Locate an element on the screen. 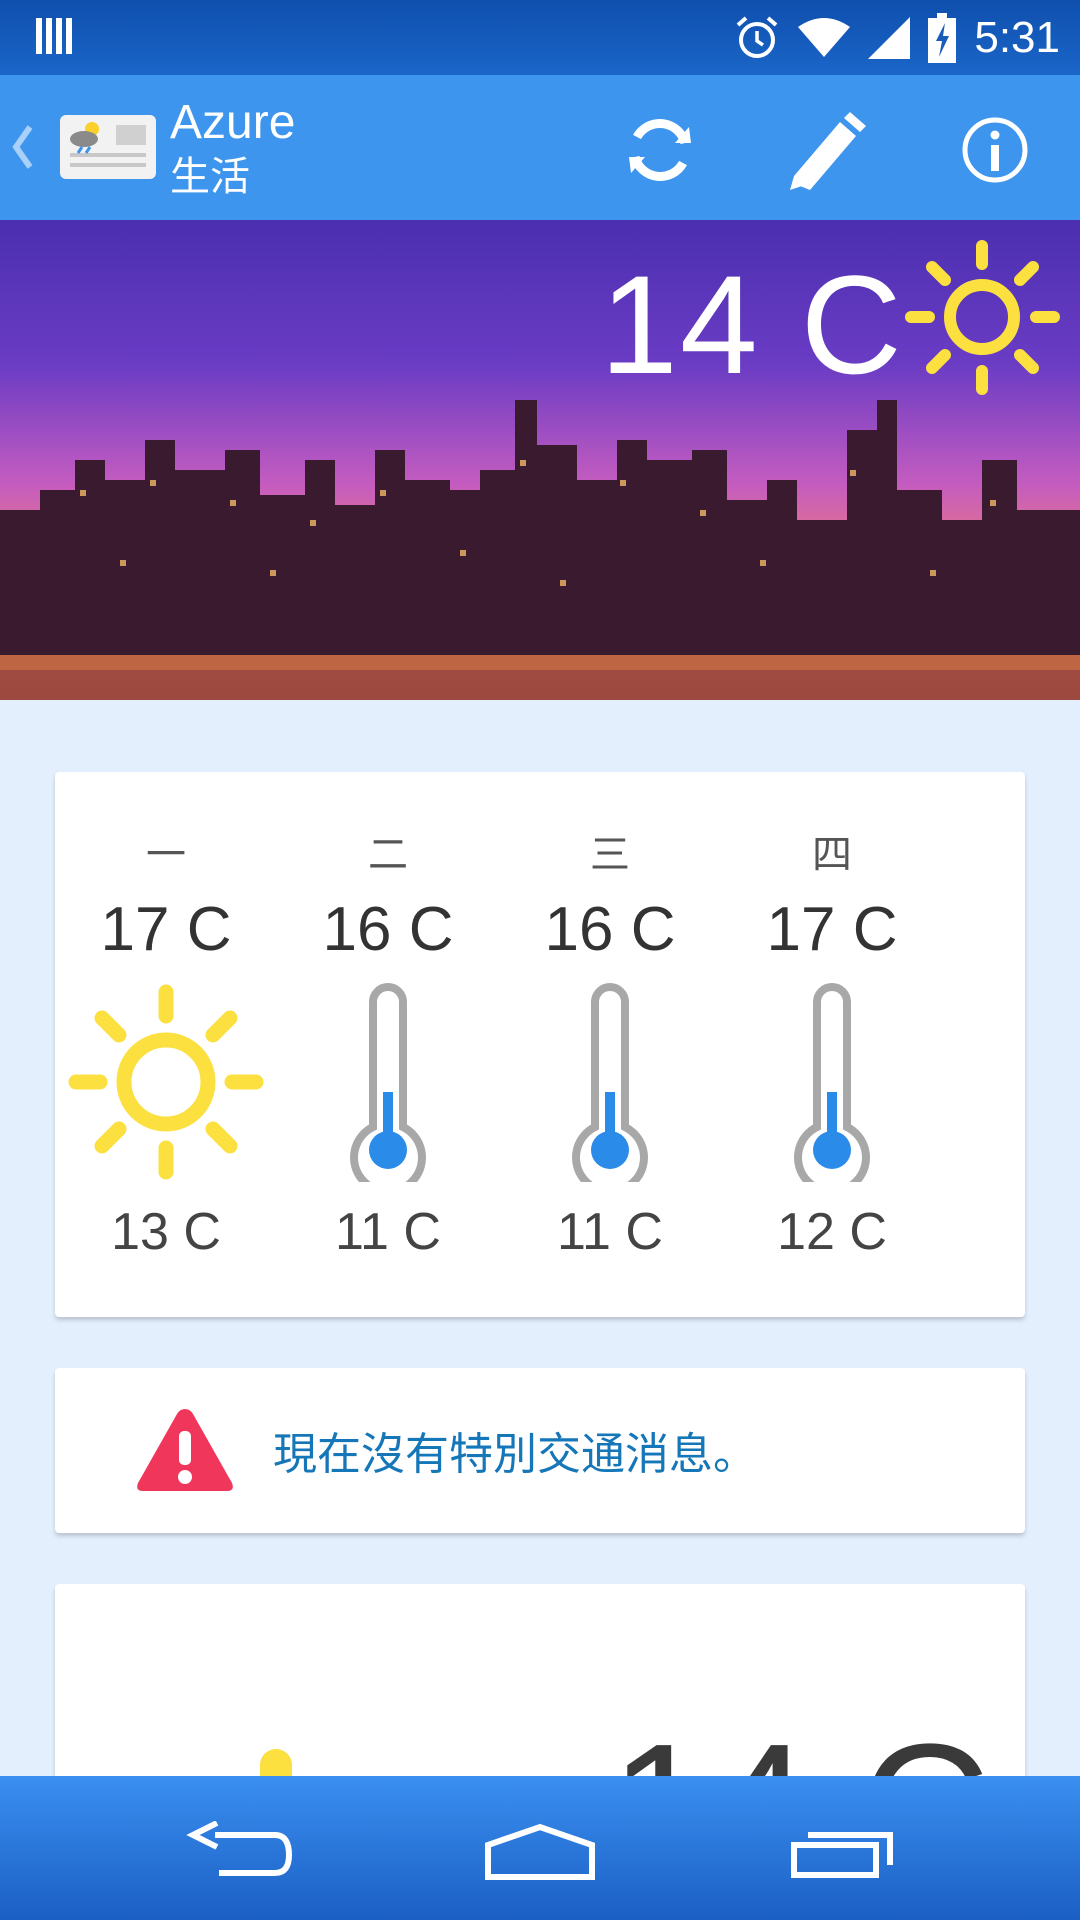 The height and width of the screenshot is (1920, 1080). current-temperature: 14 C is located at coordinates (752, 324).